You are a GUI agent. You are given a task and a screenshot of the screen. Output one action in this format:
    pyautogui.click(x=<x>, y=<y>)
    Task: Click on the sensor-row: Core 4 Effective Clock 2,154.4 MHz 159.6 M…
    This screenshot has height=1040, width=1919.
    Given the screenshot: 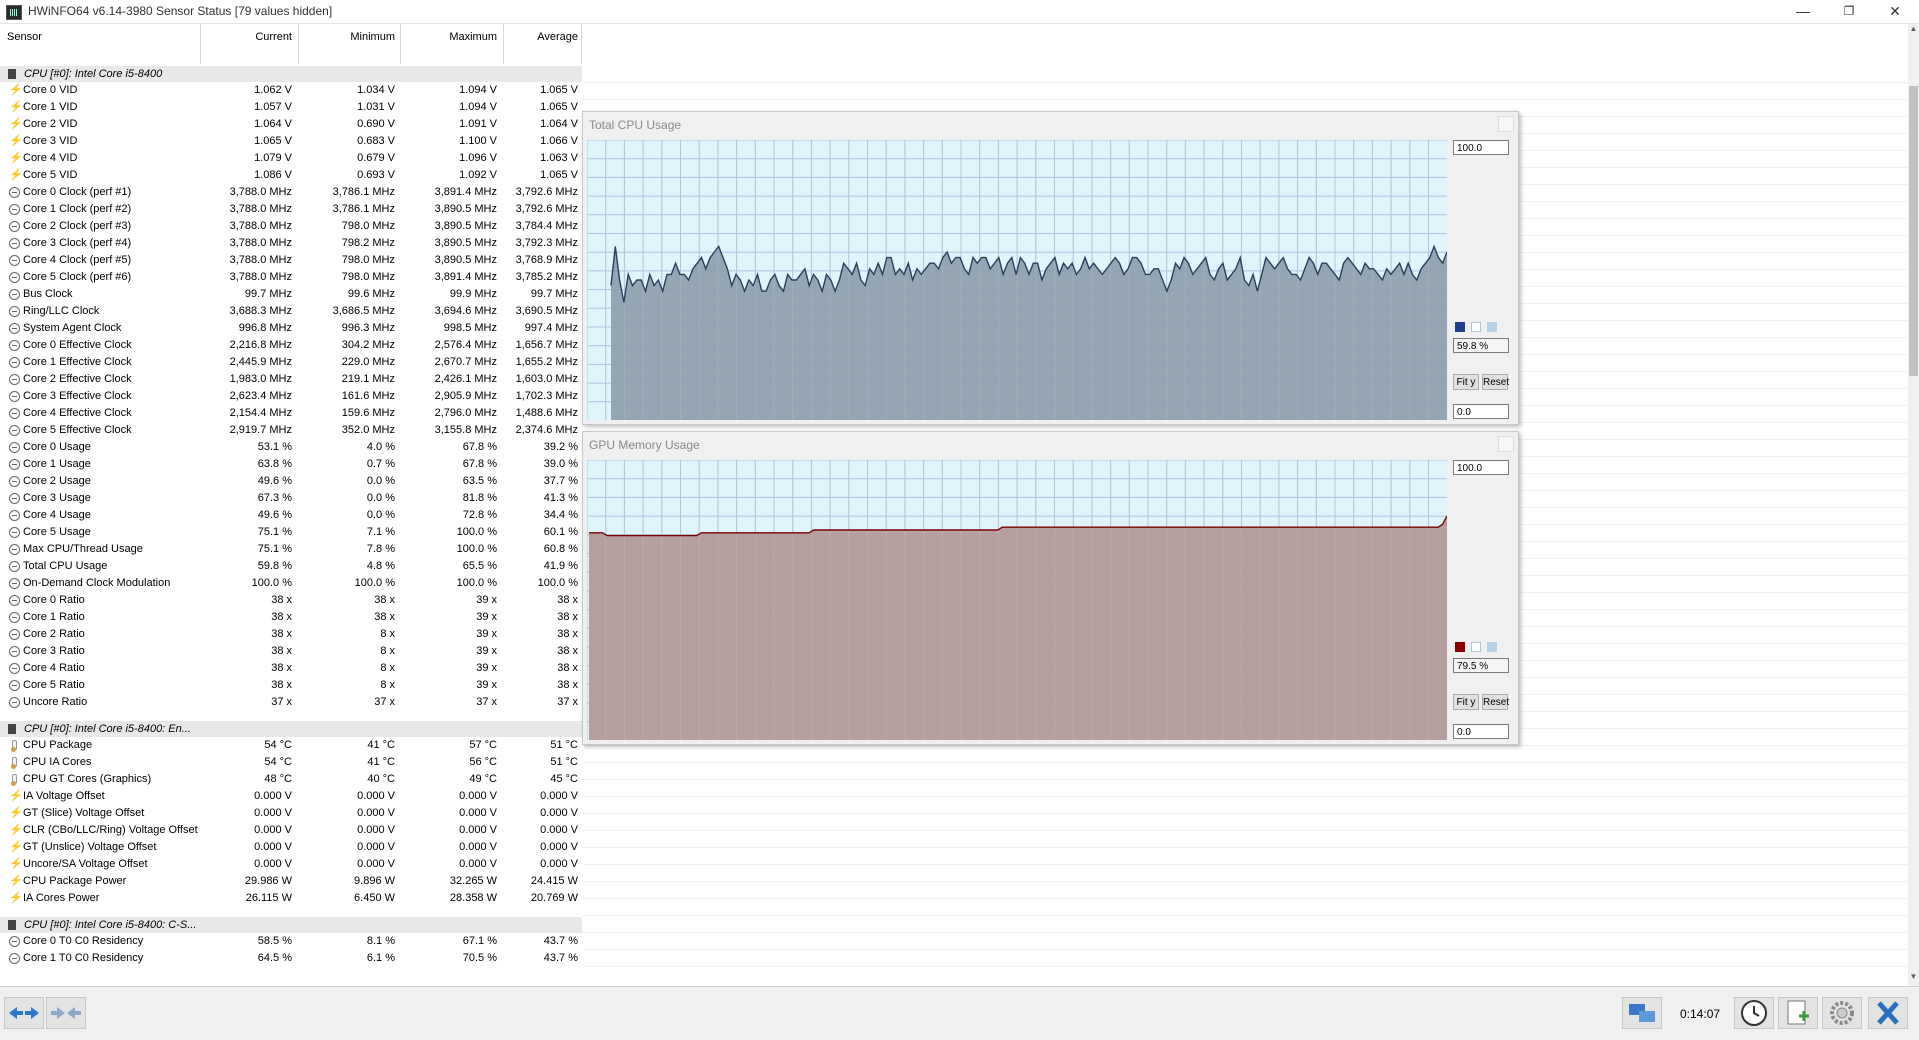 What is the action you would take?
    pyautogui.click(x=291, y=413)
    